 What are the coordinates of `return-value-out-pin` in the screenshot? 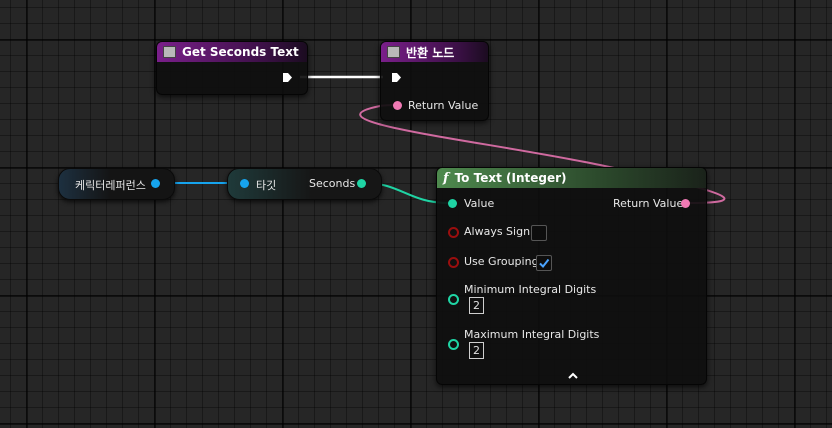 It's located at (685, 203).